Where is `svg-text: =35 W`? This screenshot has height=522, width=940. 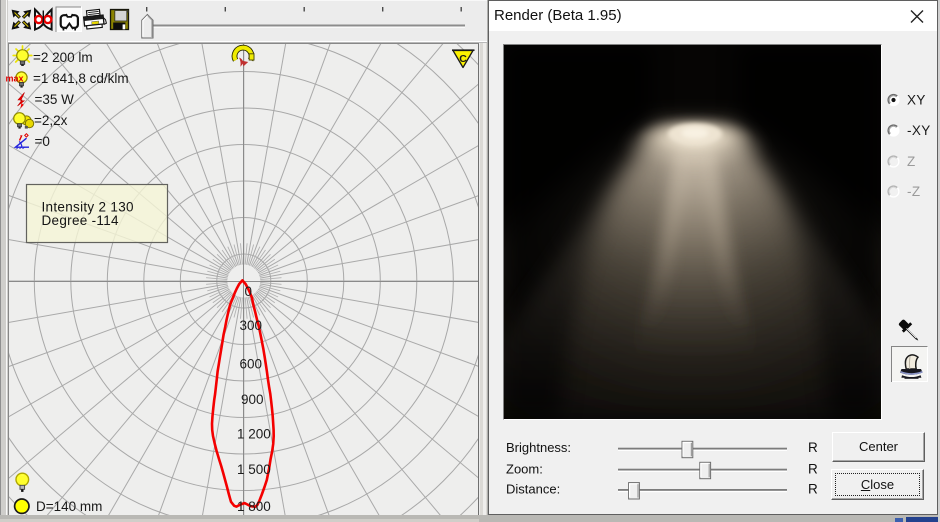
svg-text: =35 W is located at coordinates (55, 99).